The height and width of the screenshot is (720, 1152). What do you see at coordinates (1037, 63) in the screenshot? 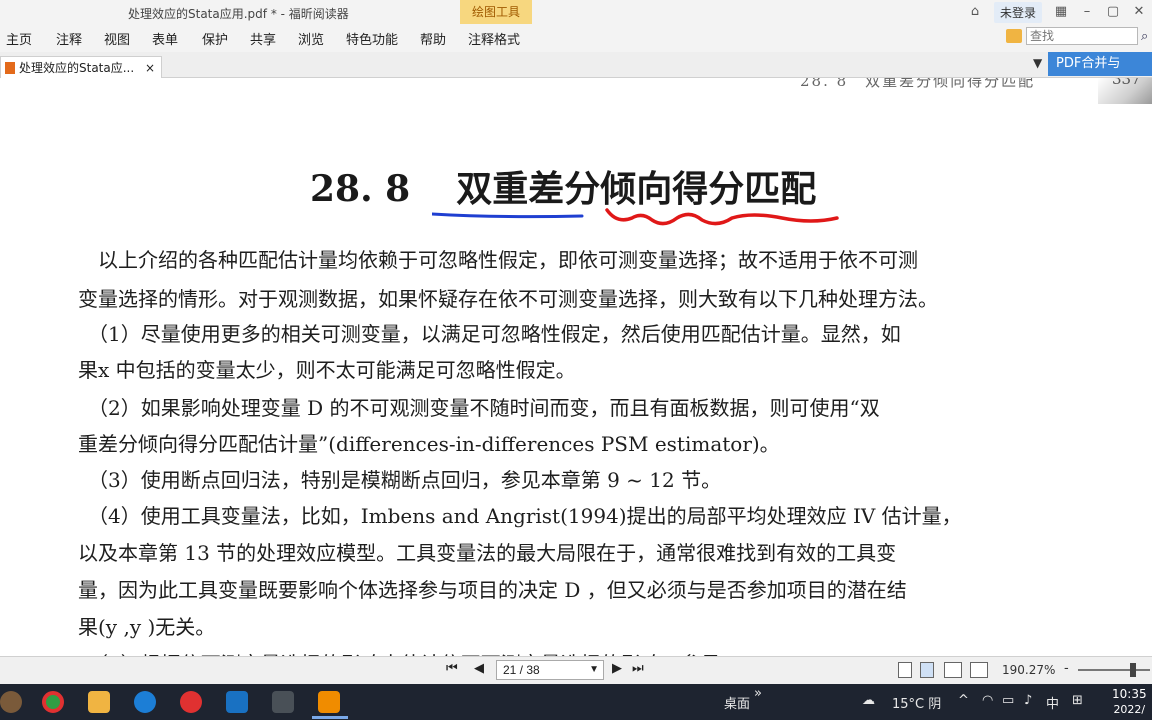
I see `tab-dropdown-icon: ▼` at bounding box center [1037, 63].